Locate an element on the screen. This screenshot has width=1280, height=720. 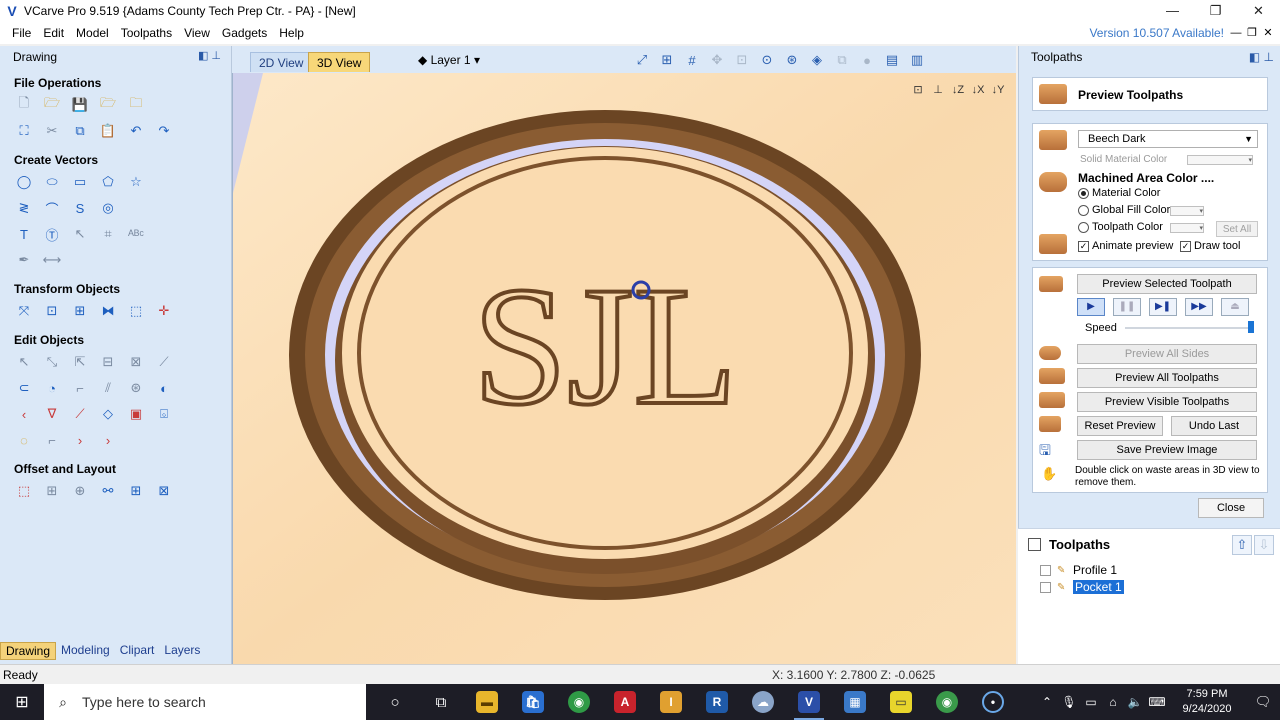
weld-icon: ⊛ is located at coordinates (136, 388).